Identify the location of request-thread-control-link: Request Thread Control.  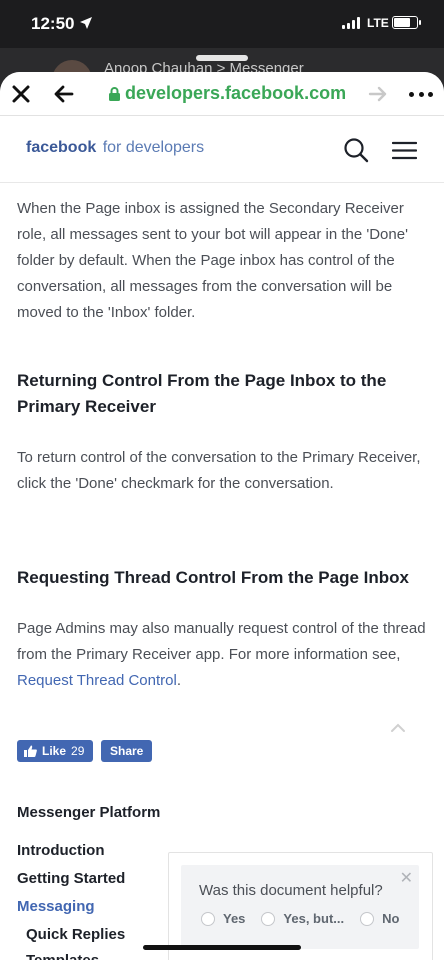
(97, 680).